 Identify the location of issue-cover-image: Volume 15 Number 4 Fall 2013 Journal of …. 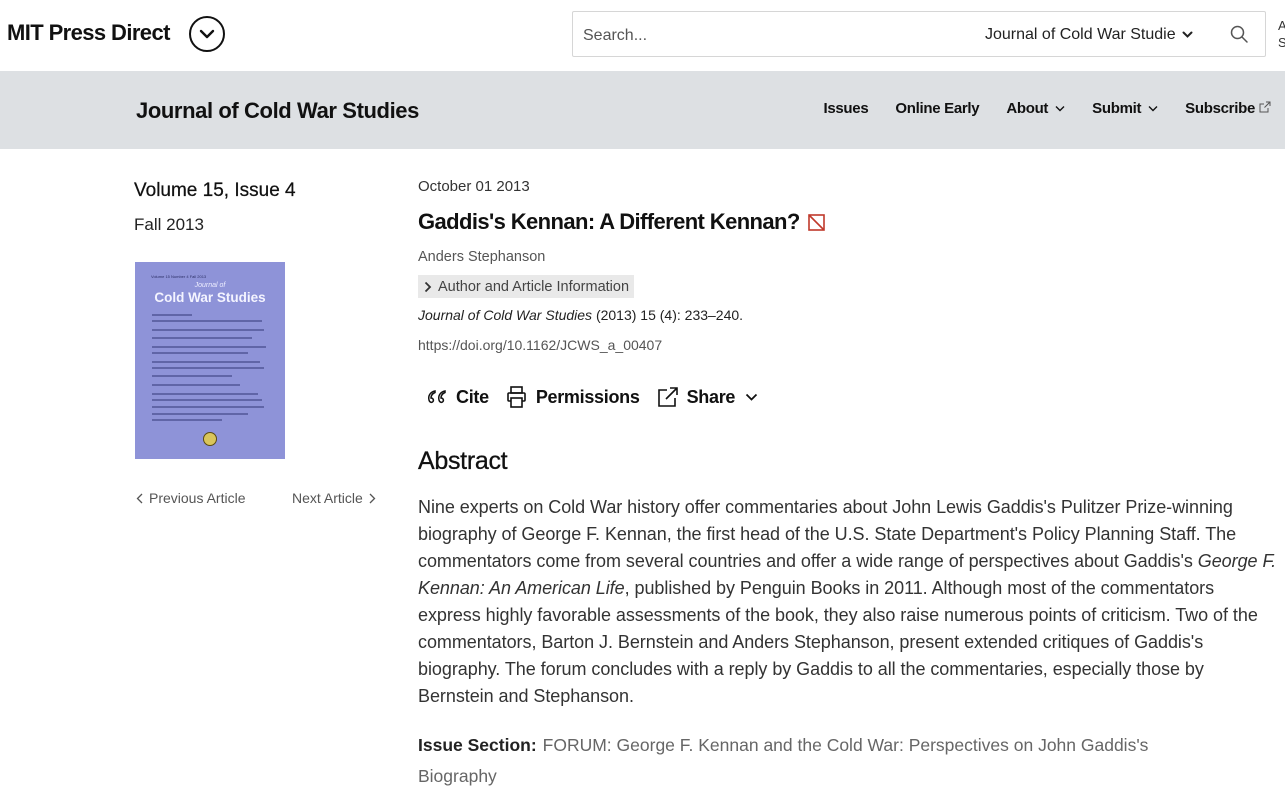
(210, 360).